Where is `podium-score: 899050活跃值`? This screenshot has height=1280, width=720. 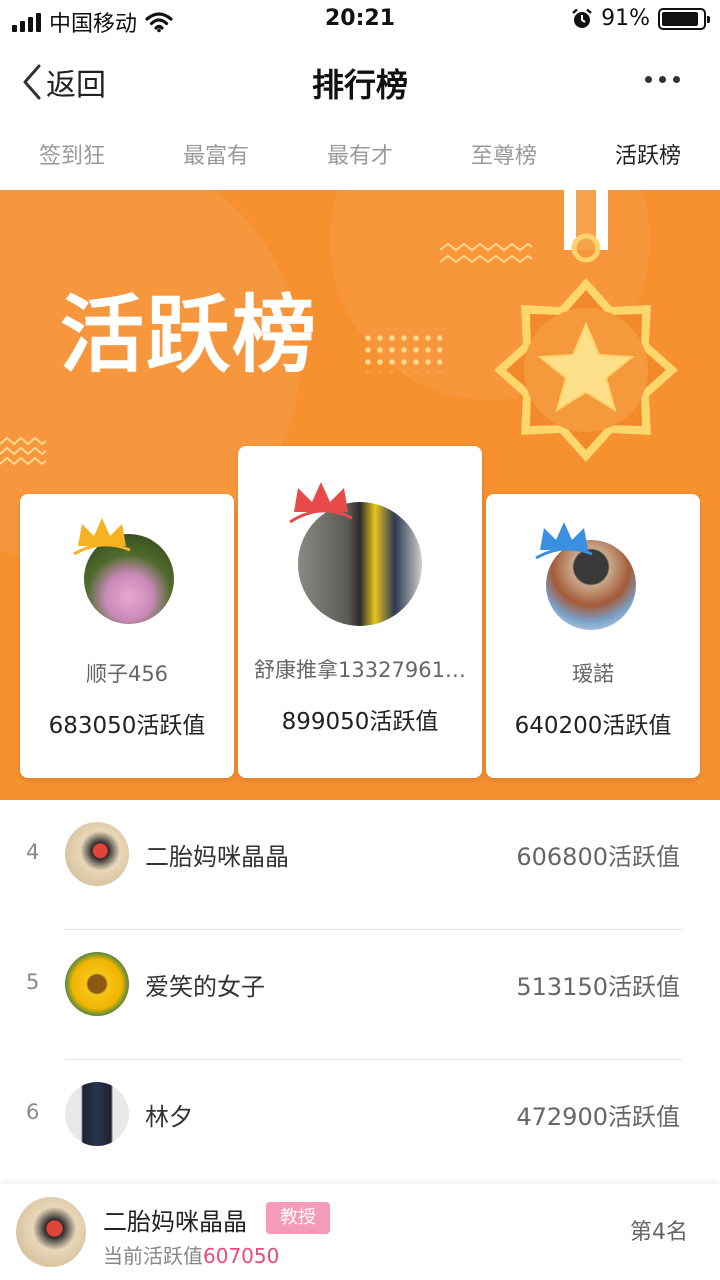
podium-score: 899050活跃值 is located at coordinates (360, 722).